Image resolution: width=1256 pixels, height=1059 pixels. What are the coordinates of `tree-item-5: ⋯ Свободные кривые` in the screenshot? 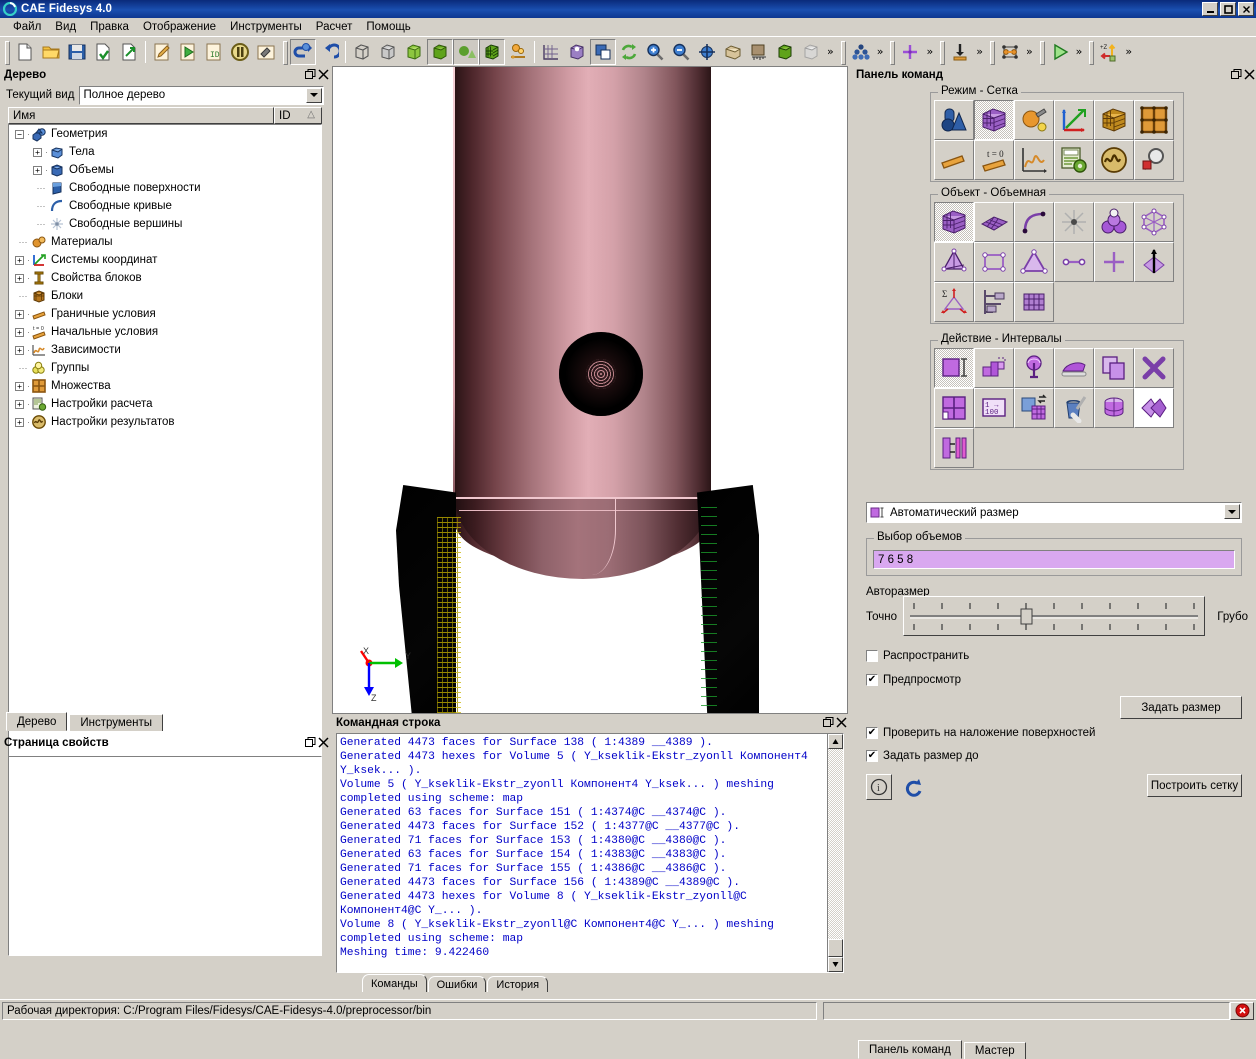 It's located at (165, 206).